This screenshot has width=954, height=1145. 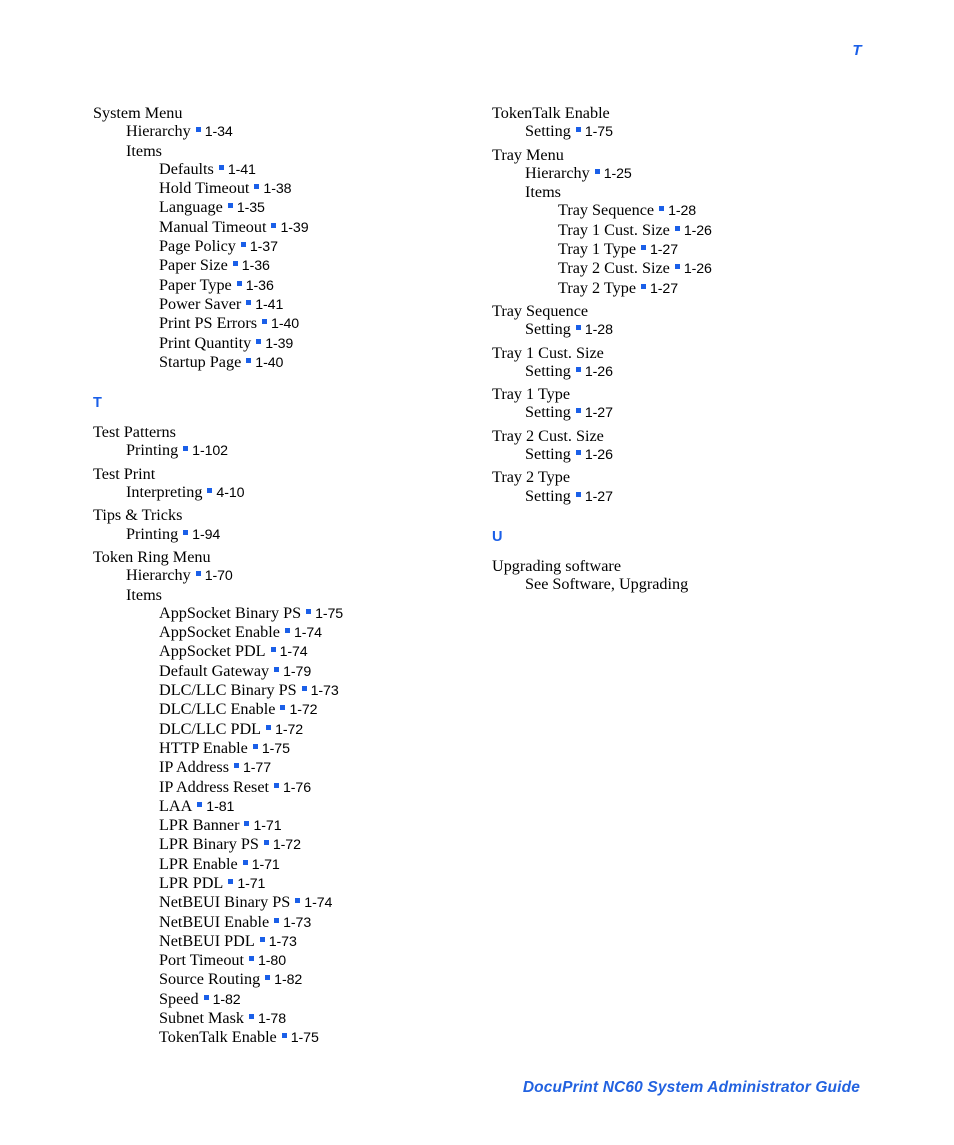 What do you see at coordinates (708, 173) in the screenshot?
I see `index-entry: Hierarchy 1-25` at bounding box center [708, 173].